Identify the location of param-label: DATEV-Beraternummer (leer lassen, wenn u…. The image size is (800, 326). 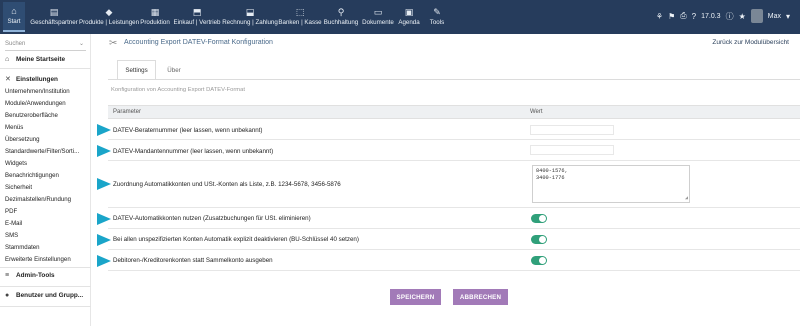
(188, 130).